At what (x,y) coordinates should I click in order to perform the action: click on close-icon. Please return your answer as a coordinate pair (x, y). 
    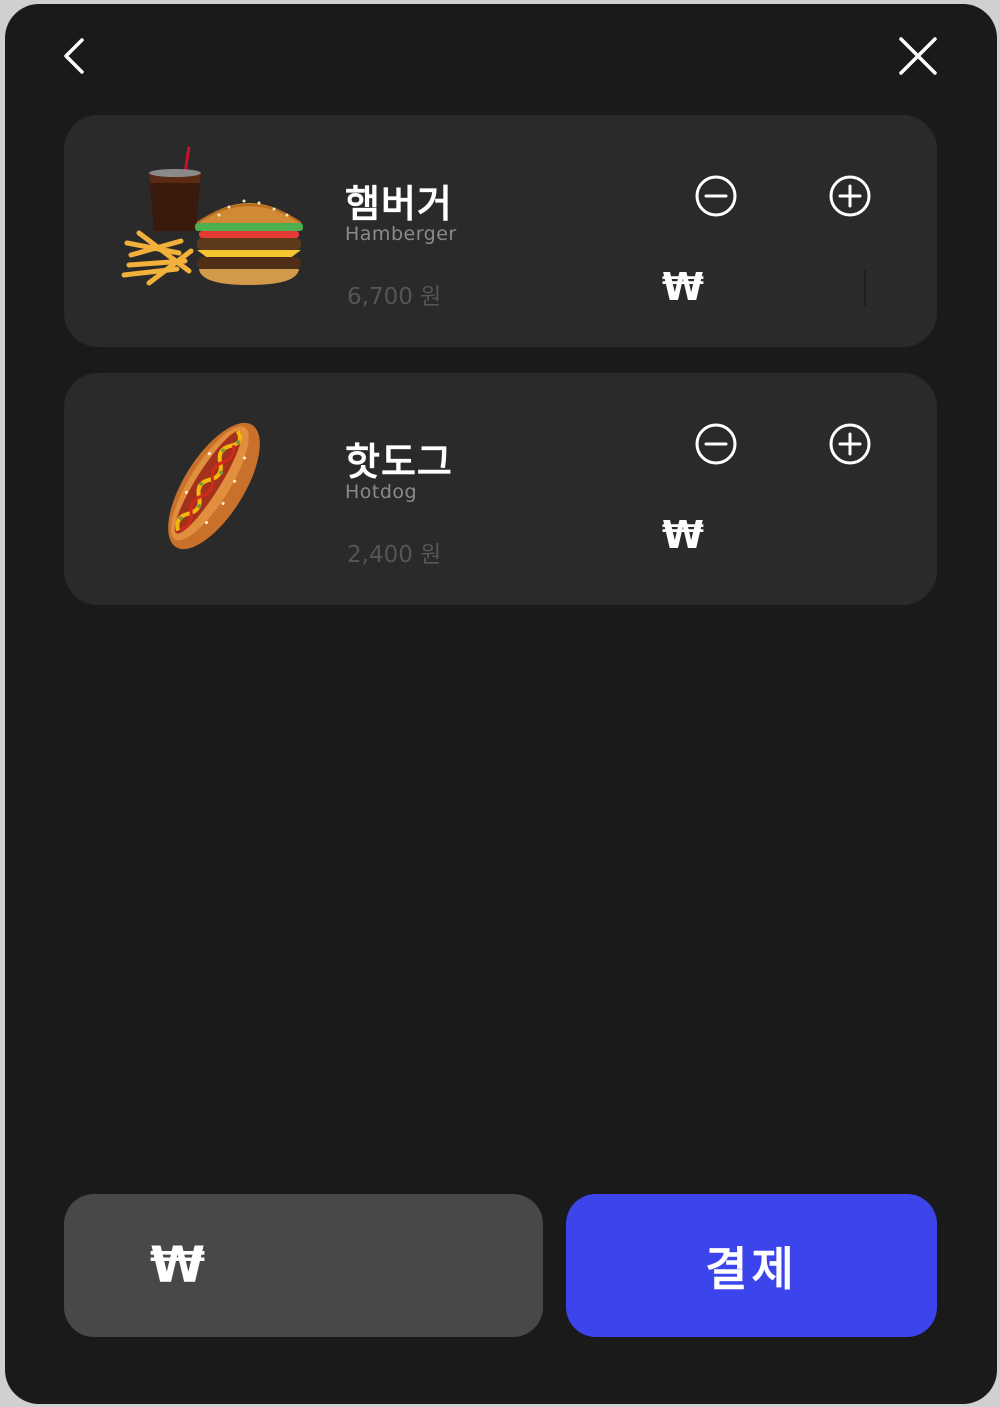
    Looking at the image, I should click on (918, 56).